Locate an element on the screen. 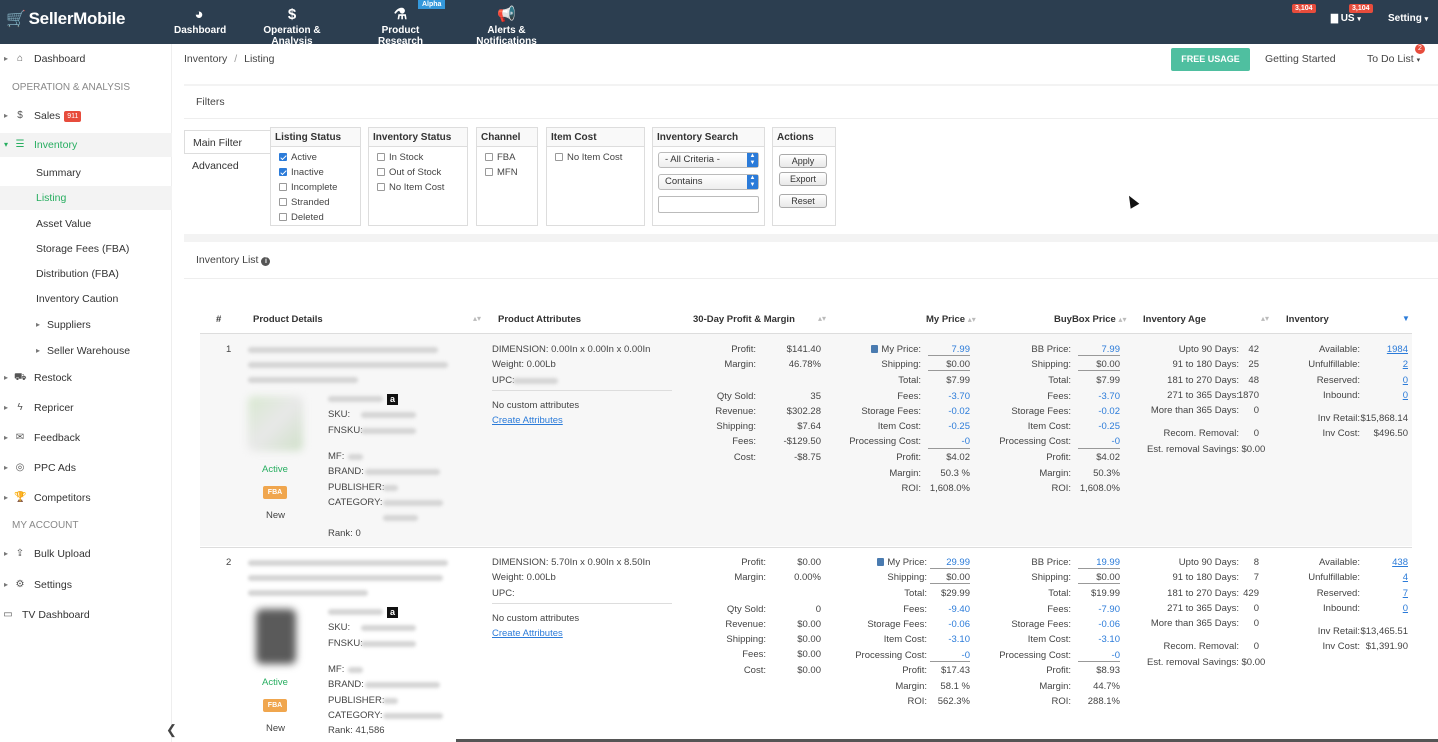  checkbox-mfn: MFN is located at coordinates (507, 172).